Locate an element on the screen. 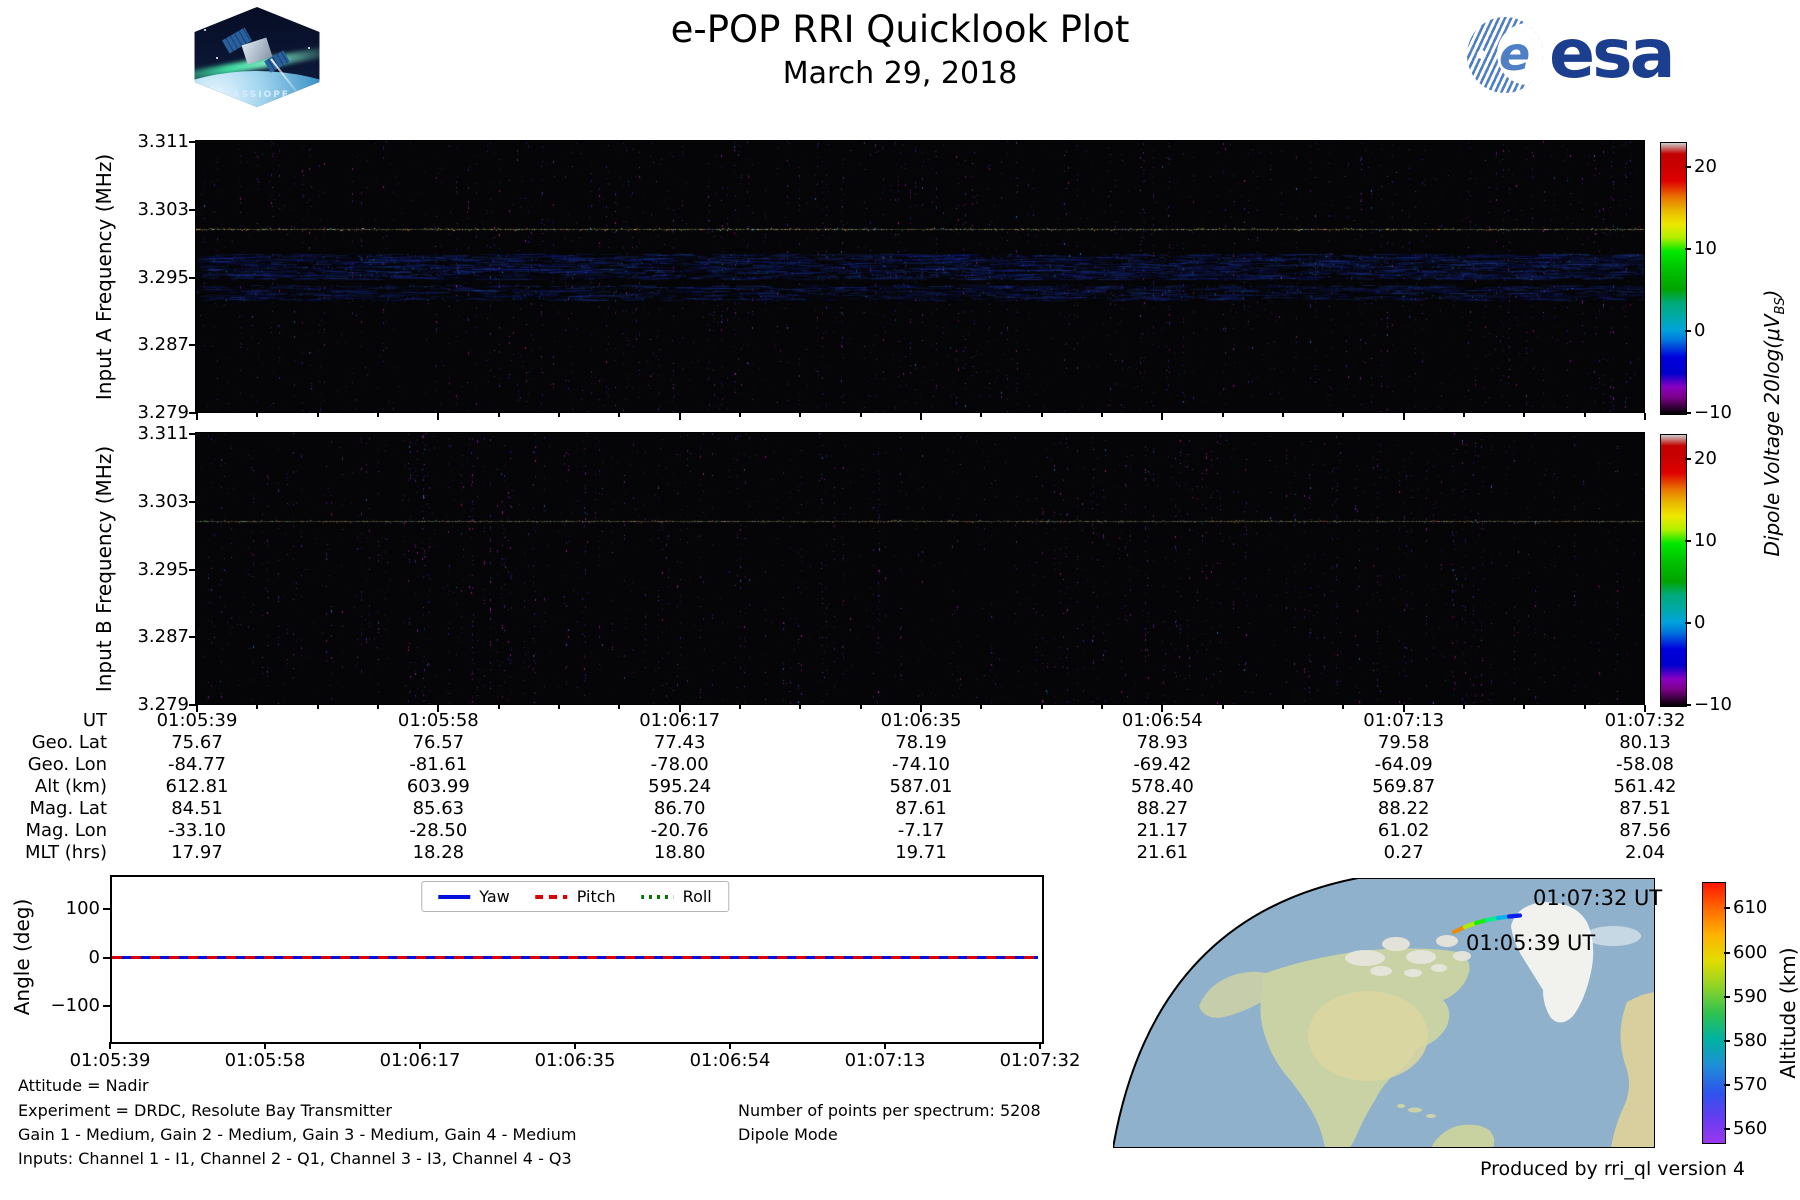  ephemeris-cell: 87.51 is located at coordinates (1645, 808).